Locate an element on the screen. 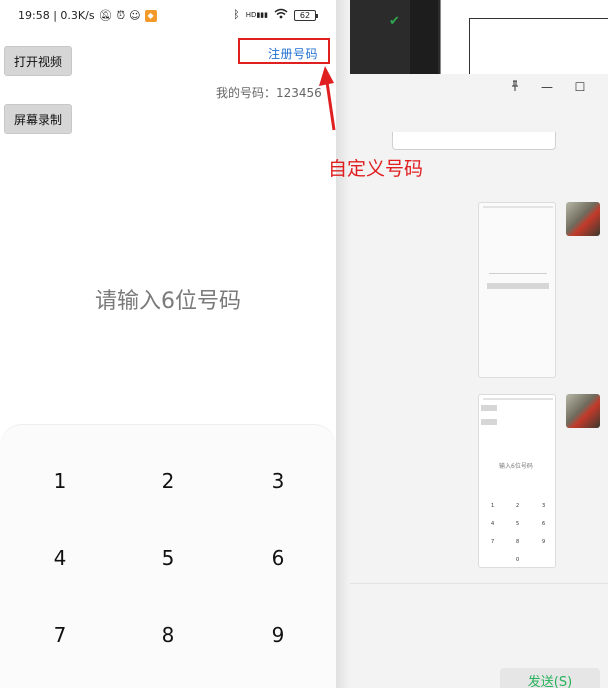 The height and width of the screenshot is (688, 608). key-4: 4 is located at coordinates (60, 558).